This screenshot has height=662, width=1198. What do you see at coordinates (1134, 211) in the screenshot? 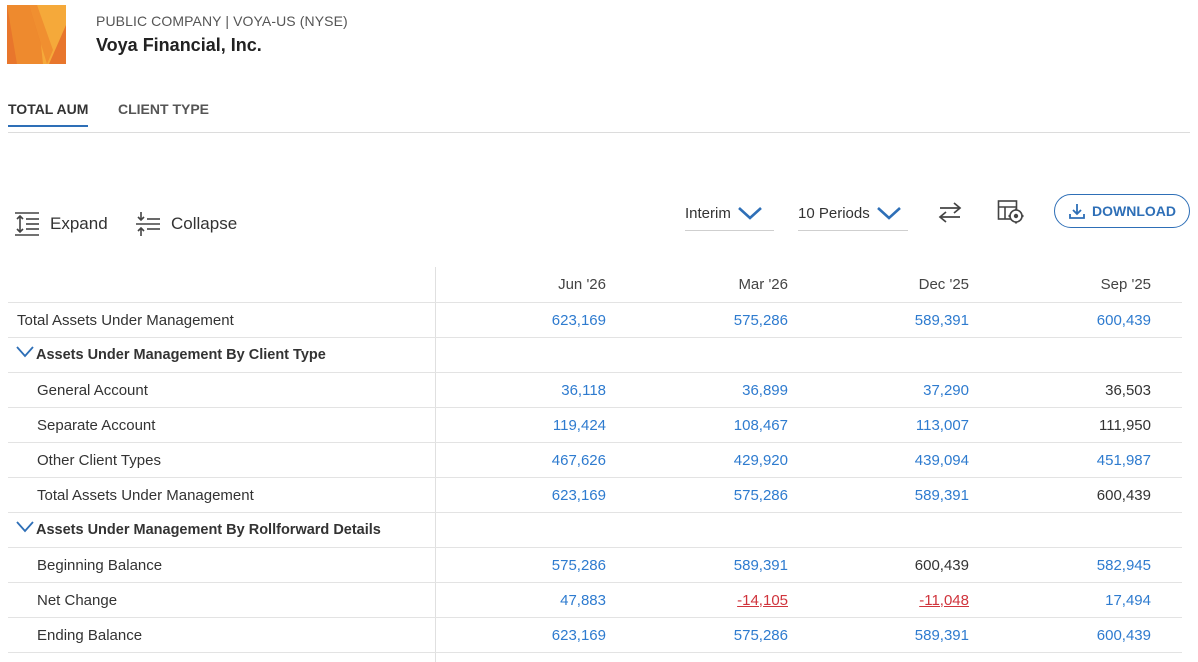
I see `download-label: DOWNLOAD` at bounding box center [1134, 211].